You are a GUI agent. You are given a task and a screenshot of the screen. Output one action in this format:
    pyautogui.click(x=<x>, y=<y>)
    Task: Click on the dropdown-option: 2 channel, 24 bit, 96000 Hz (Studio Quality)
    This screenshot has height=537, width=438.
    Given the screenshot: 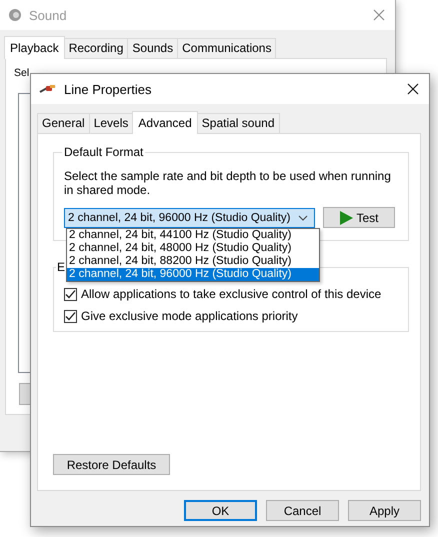 What is the action you would take?
    pyautogui.click(x=193, y=274)
    